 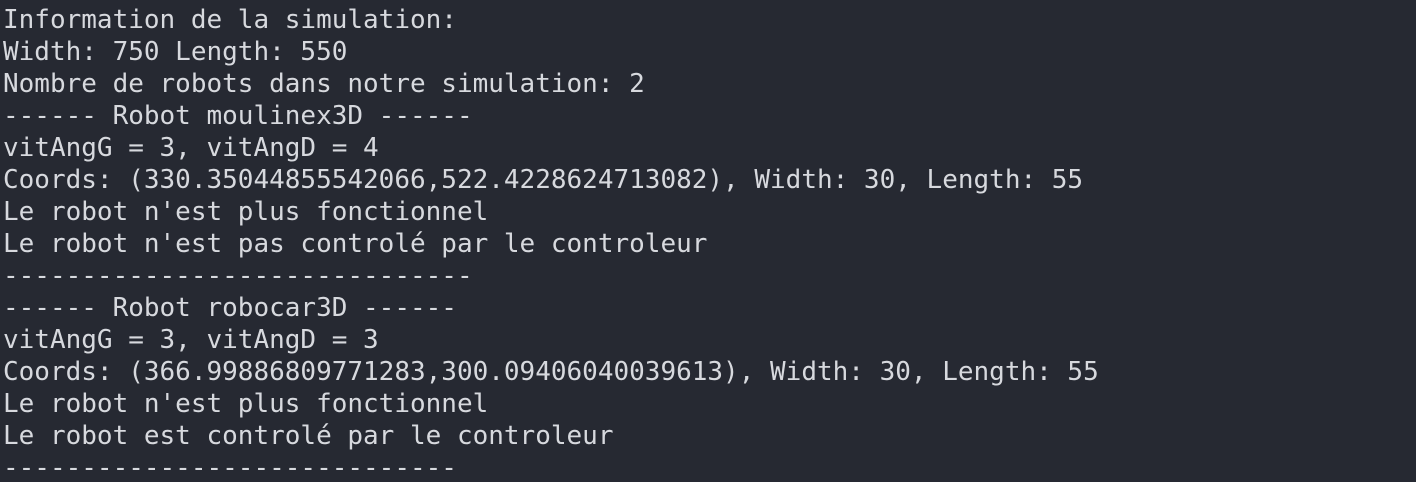 I want to click on terminal-line: ------ Robot moulinex3D ------, so click(x=238, y=116).